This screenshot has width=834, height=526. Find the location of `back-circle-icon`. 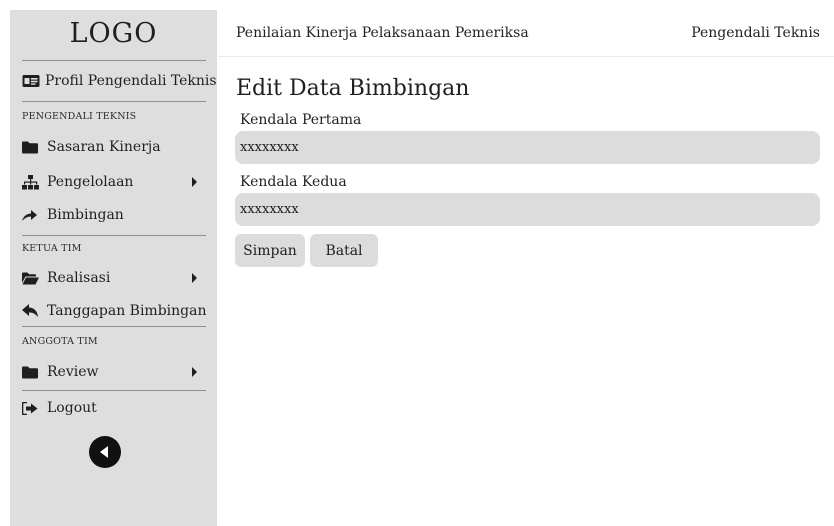

back-circle-icon is located at coordinates (104, 452).